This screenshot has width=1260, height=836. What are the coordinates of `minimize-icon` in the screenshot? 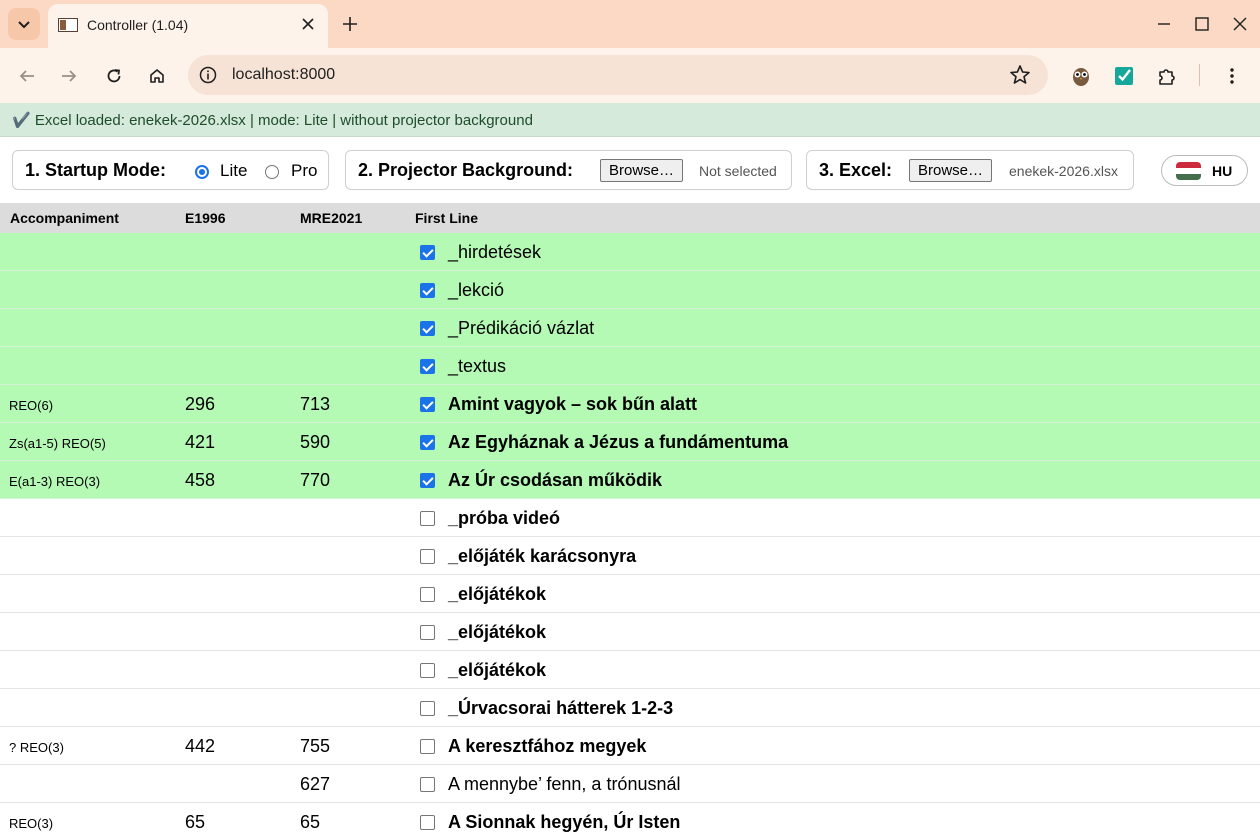 It's located at (1164, 24).